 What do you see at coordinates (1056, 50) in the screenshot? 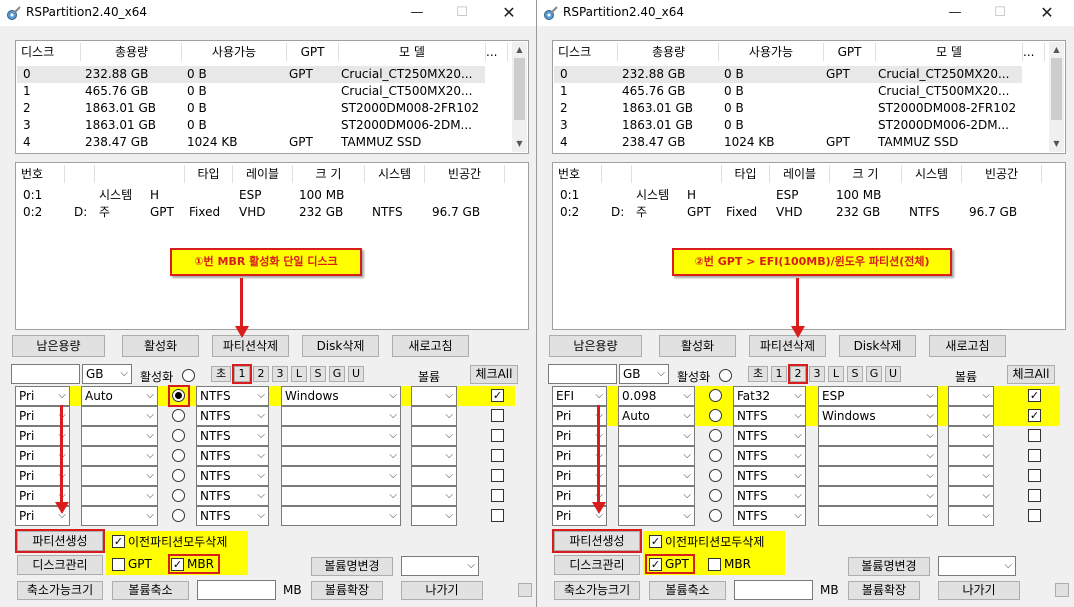
I see `scroll-up-icon: ▲` at bounding box center [1056, 50].